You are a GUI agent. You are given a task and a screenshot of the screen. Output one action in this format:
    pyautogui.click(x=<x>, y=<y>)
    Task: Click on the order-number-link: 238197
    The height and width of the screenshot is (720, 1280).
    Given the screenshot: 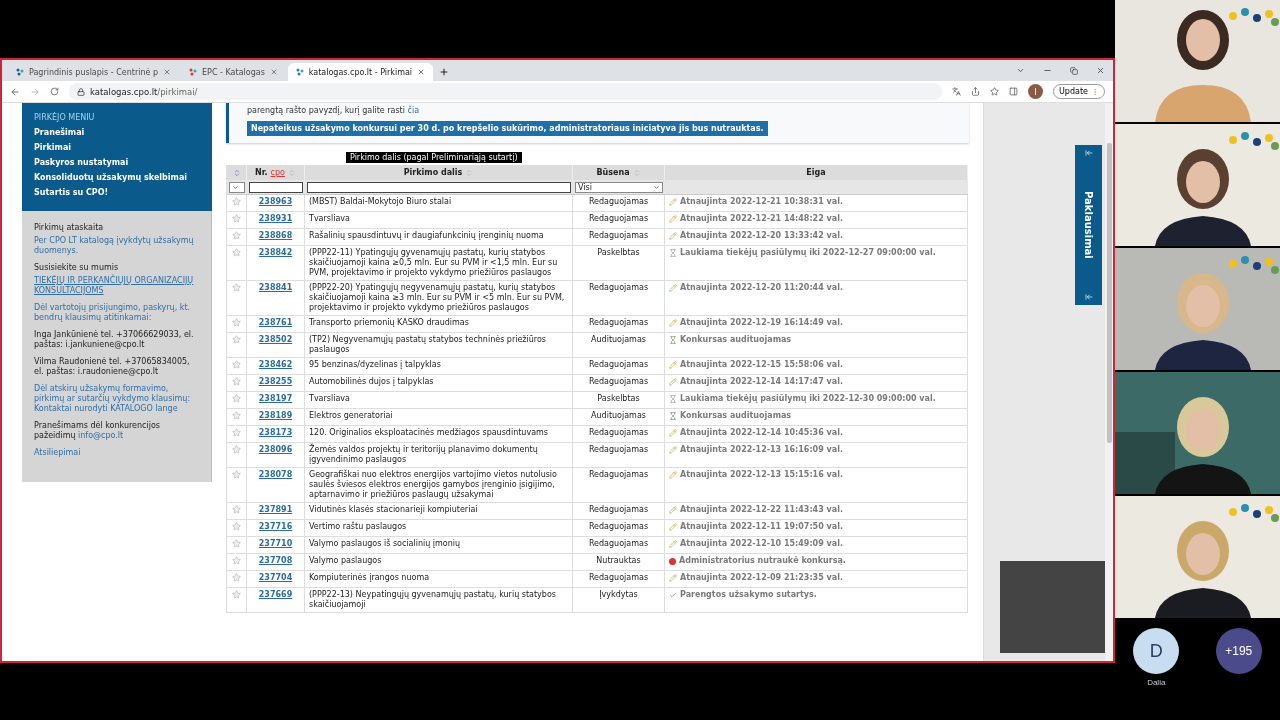 What is the action you would take?
    pyautogui.click(x=275, y=398)
    